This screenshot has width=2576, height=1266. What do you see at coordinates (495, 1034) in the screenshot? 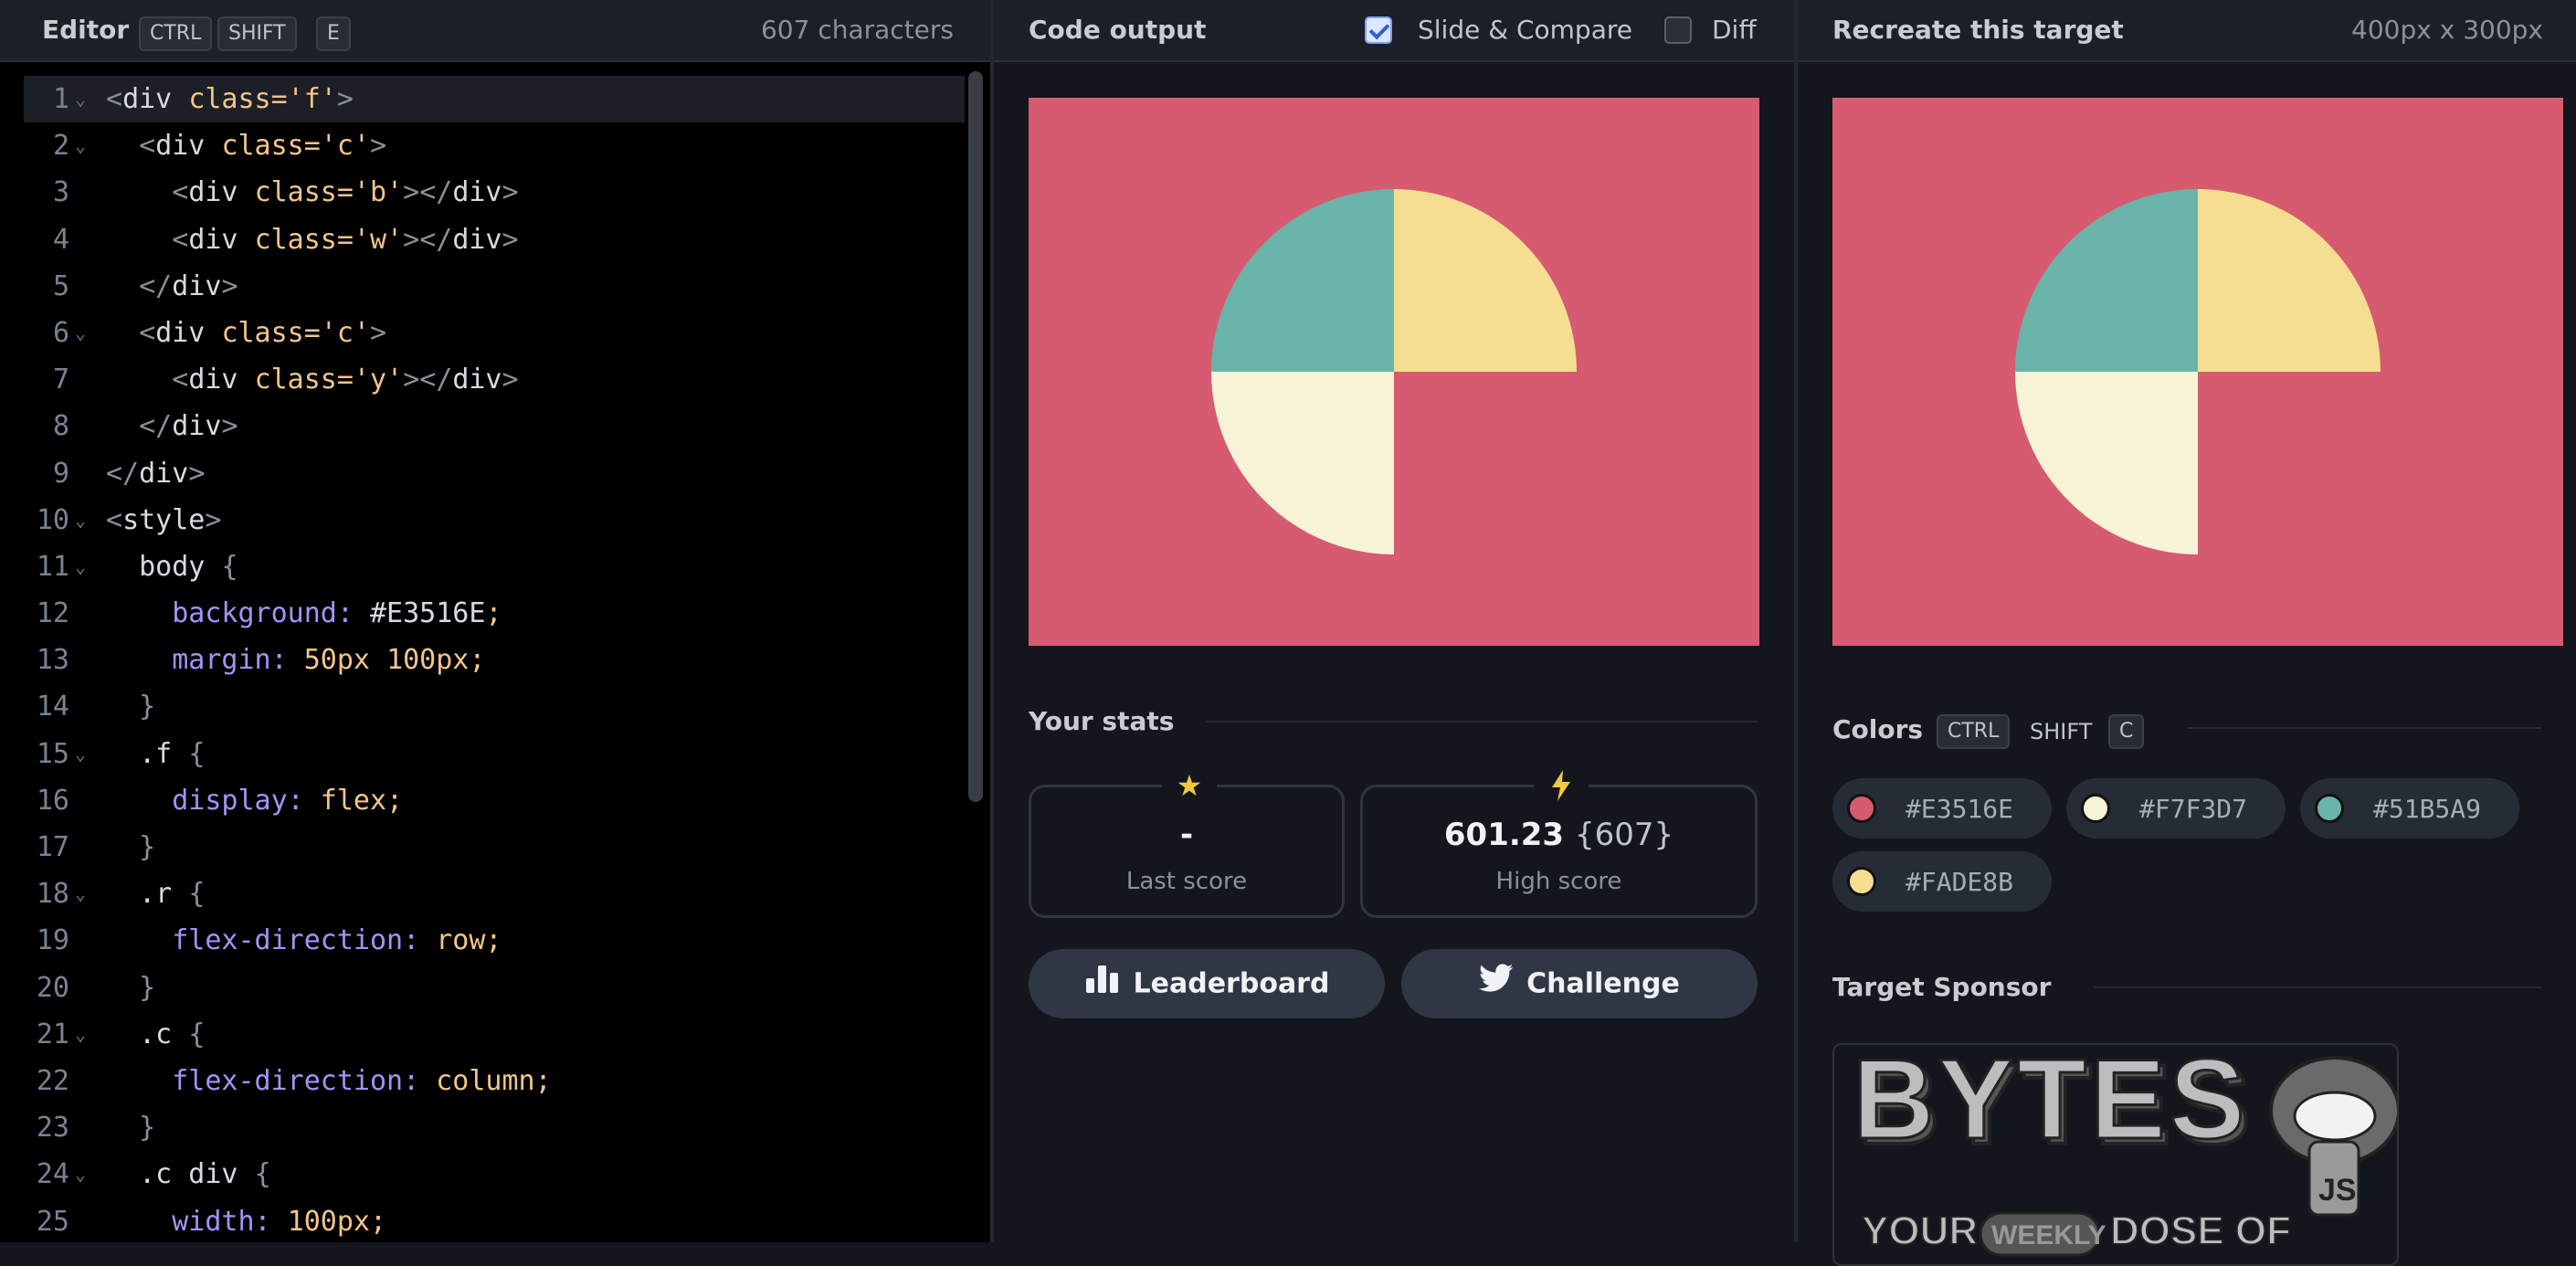
I see `code-line: 21 ⌄ .c {` at bounding box center [495, 1034].